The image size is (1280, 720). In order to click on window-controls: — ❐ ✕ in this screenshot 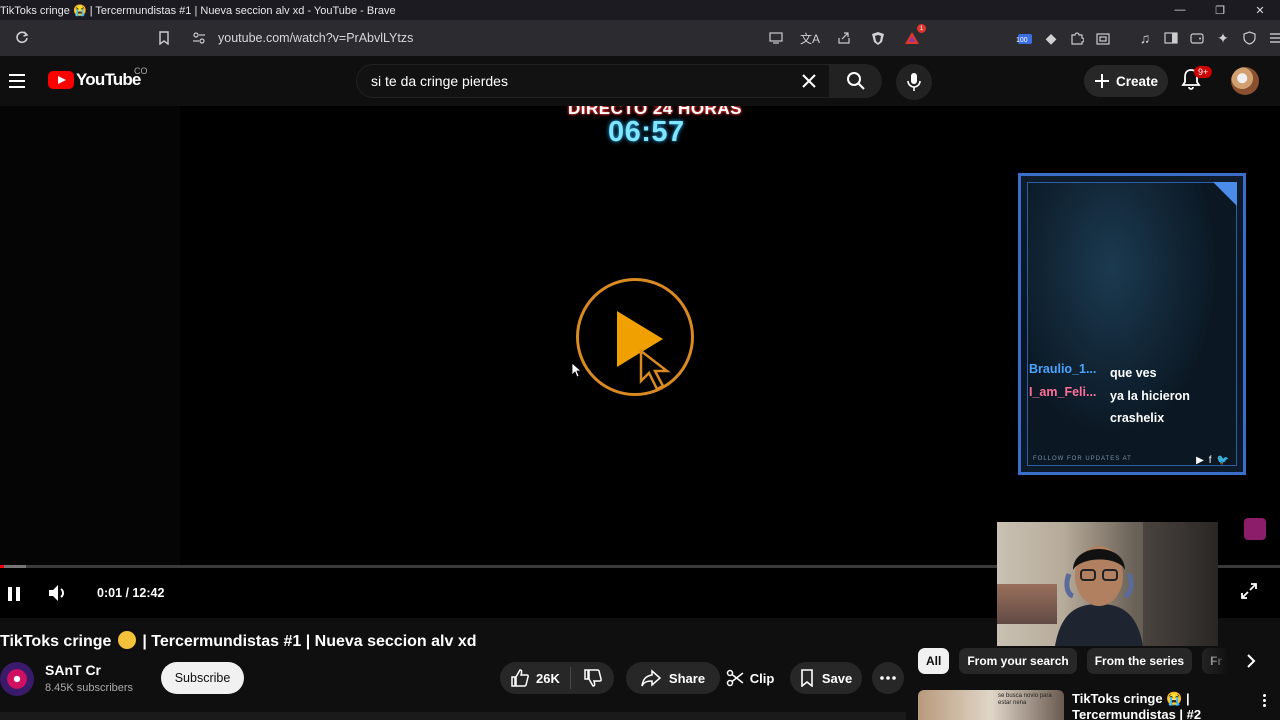, I will do `click(1220, 10)`.